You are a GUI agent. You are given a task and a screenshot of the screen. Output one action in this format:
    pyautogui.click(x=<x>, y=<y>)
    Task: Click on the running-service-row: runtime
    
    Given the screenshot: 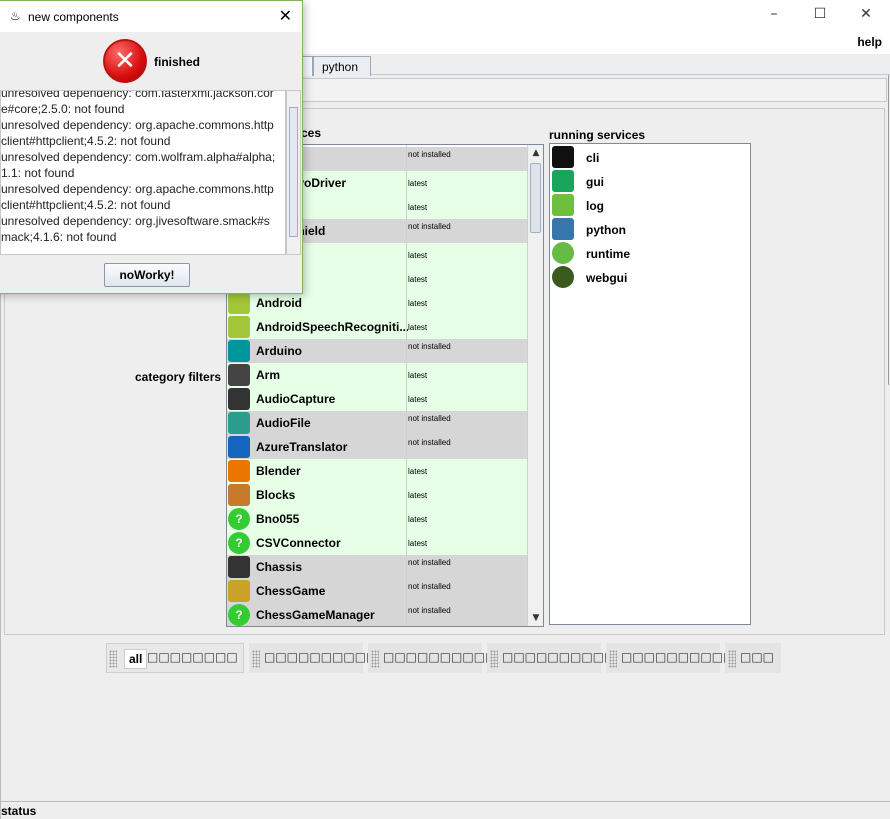 What is the action you would take?
    pyautogui.click(x=650, y=253)
    